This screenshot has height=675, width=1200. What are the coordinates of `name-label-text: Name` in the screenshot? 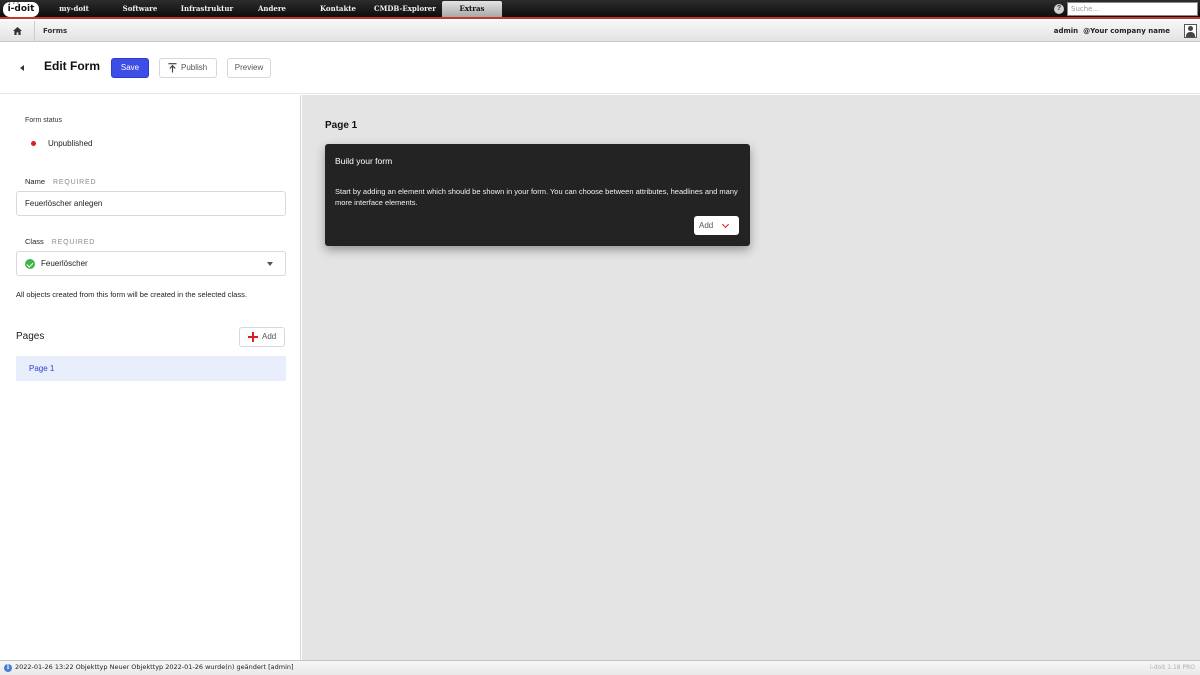 It's located at (35, 181).